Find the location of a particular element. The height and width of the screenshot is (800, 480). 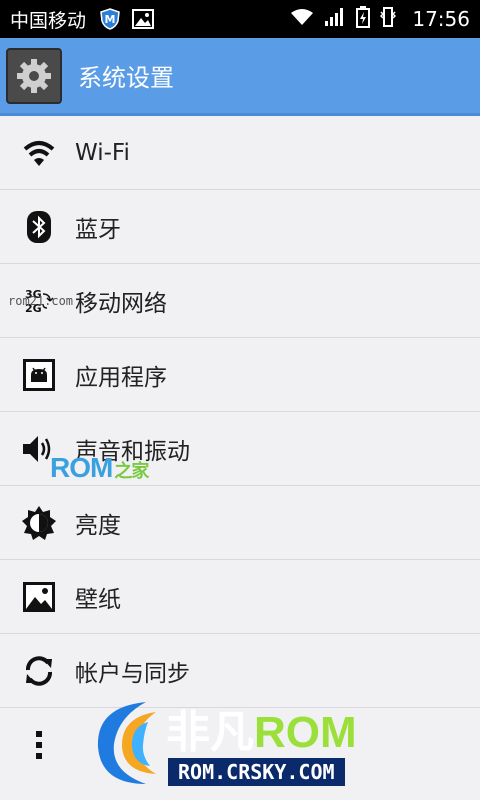

shield-app-icon: M is located at coordinates (110, 19).